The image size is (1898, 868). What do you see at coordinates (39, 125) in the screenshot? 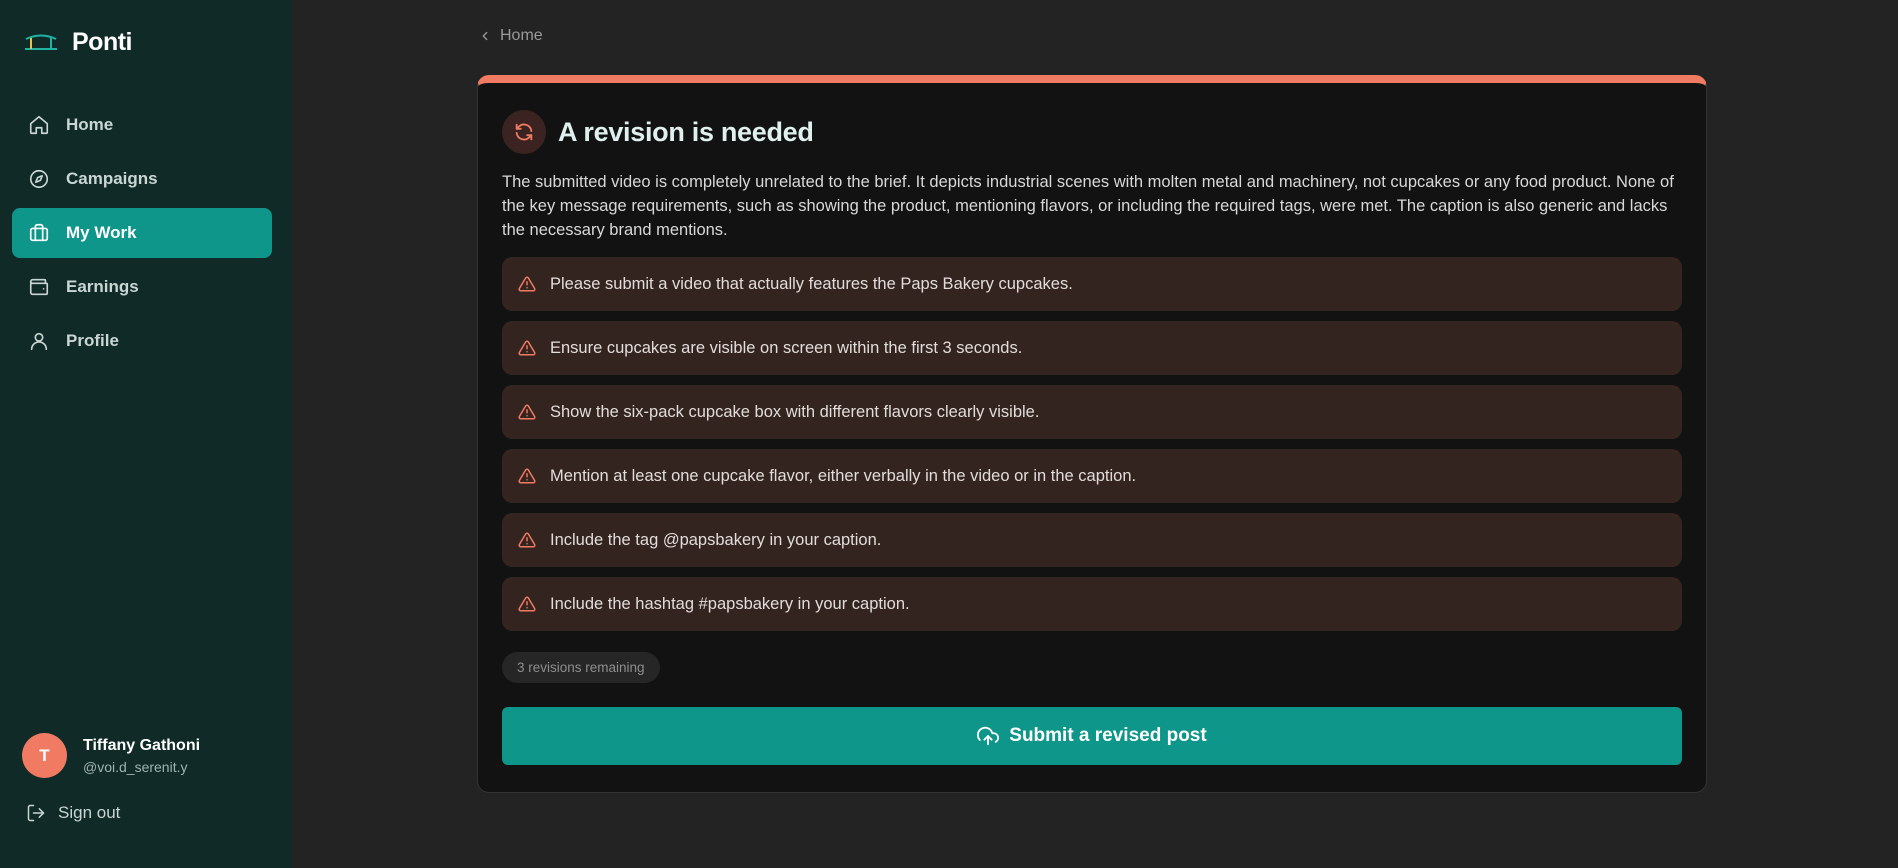
I see `home-icon` at bounding box center [39, 125].